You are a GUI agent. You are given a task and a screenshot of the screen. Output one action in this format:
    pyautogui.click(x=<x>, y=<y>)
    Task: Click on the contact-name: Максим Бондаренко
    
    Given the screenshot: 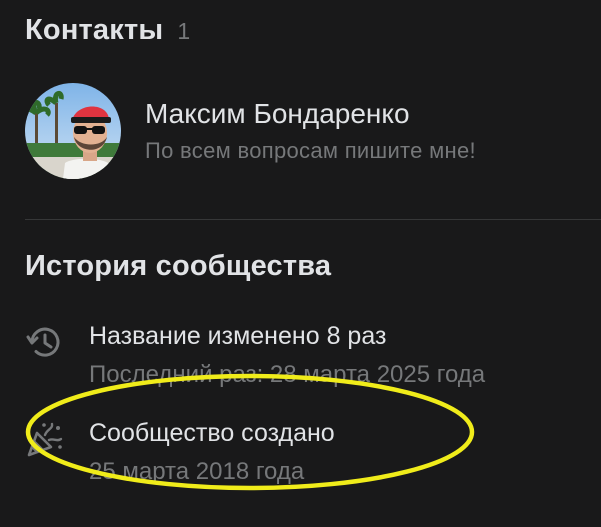 What is the action you would take?
    pyautogui.click(x=310, y=114)
    